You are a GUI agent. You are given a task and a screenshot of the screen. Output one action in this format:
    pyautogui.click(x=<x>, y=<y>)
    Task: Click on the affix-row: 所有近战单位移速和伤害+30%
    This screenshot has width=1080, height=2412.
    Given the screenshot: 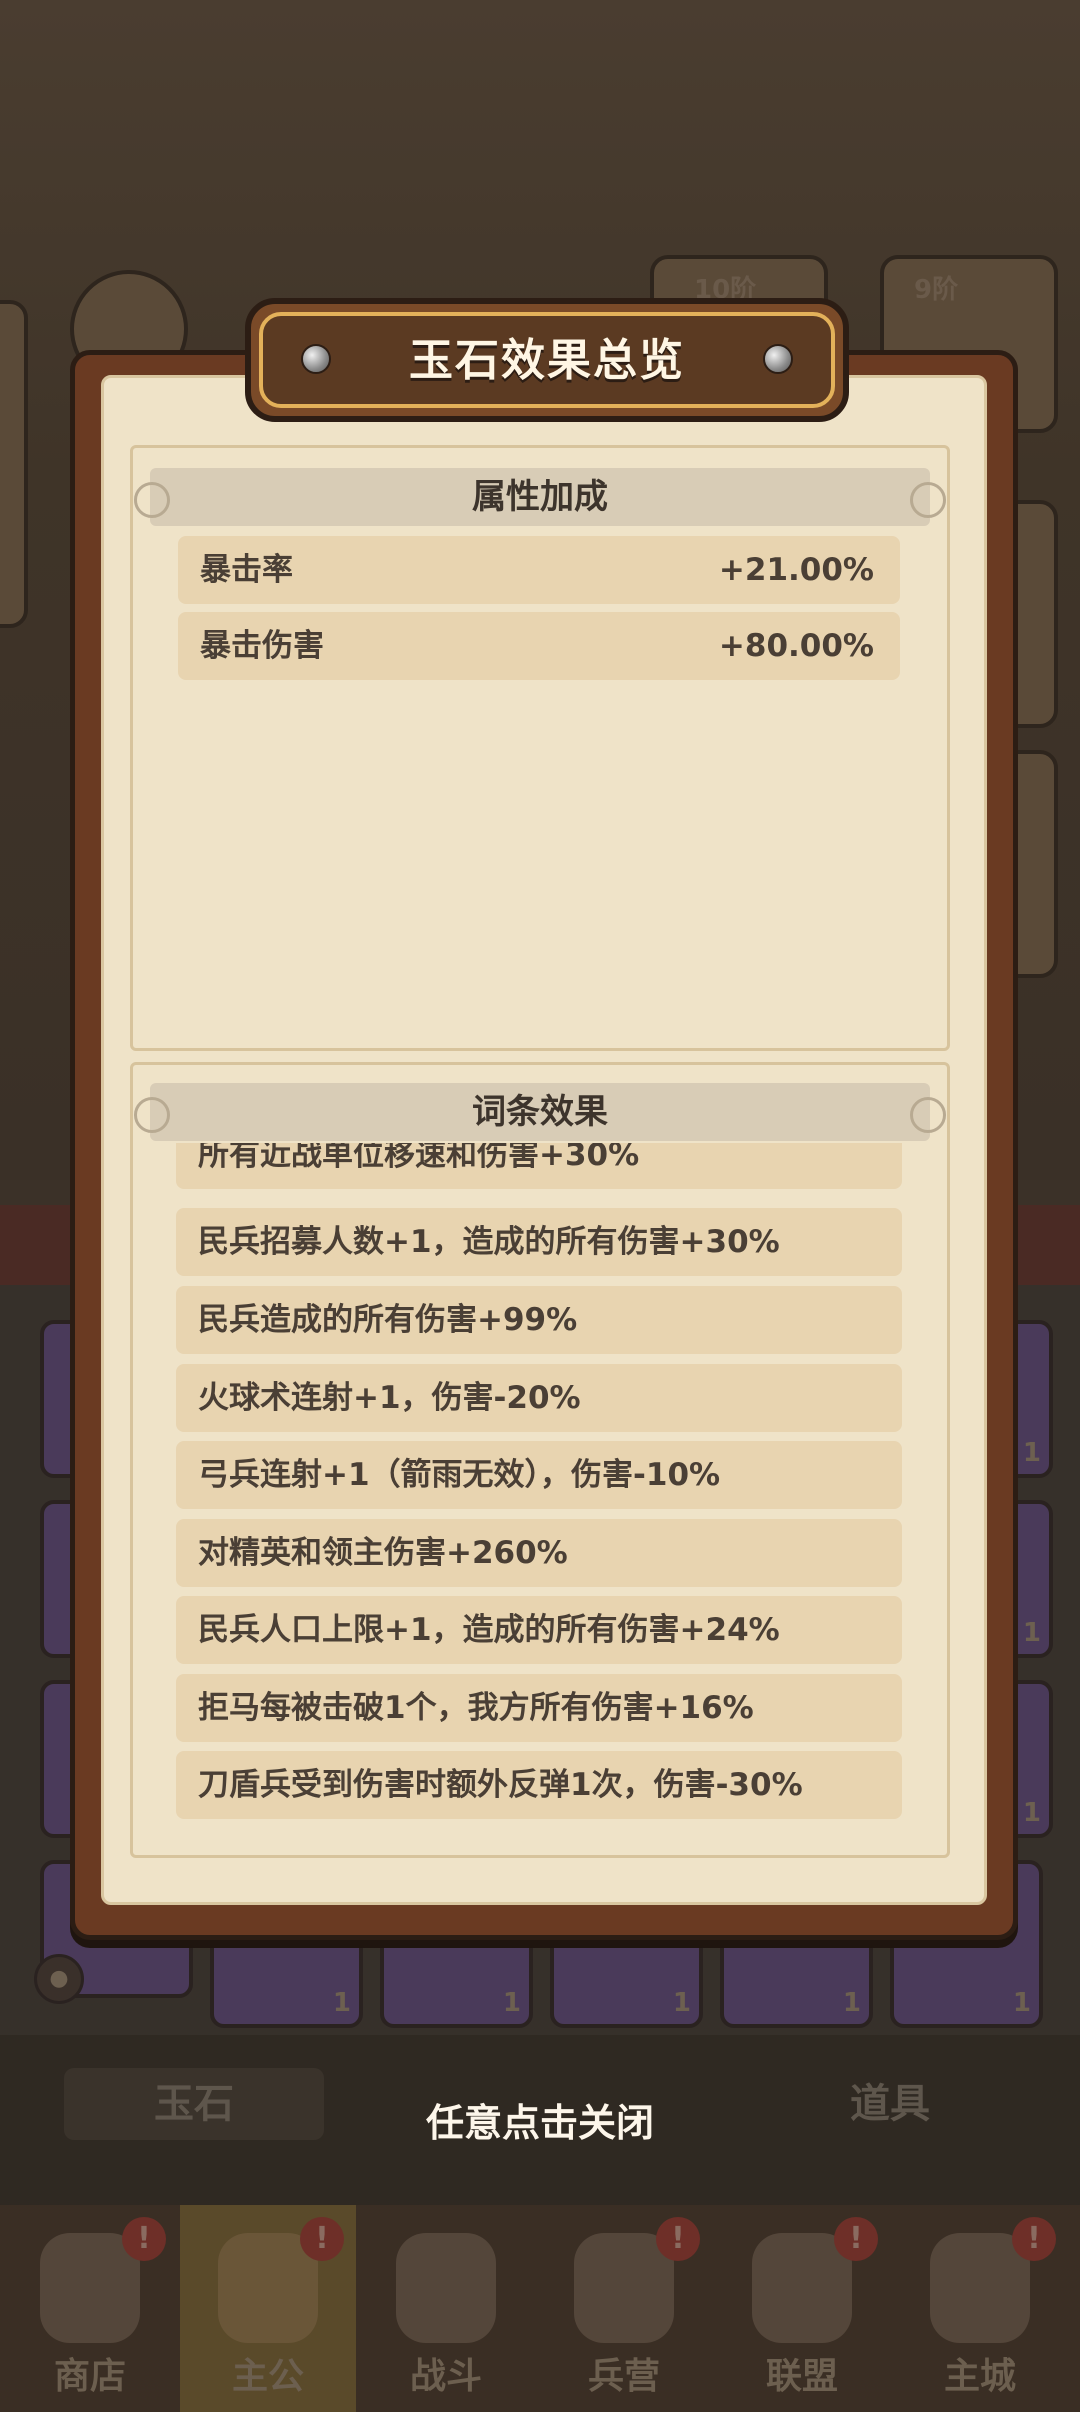 What is the action you would take?
    pyautogui.click(x=539, y=1166)
    